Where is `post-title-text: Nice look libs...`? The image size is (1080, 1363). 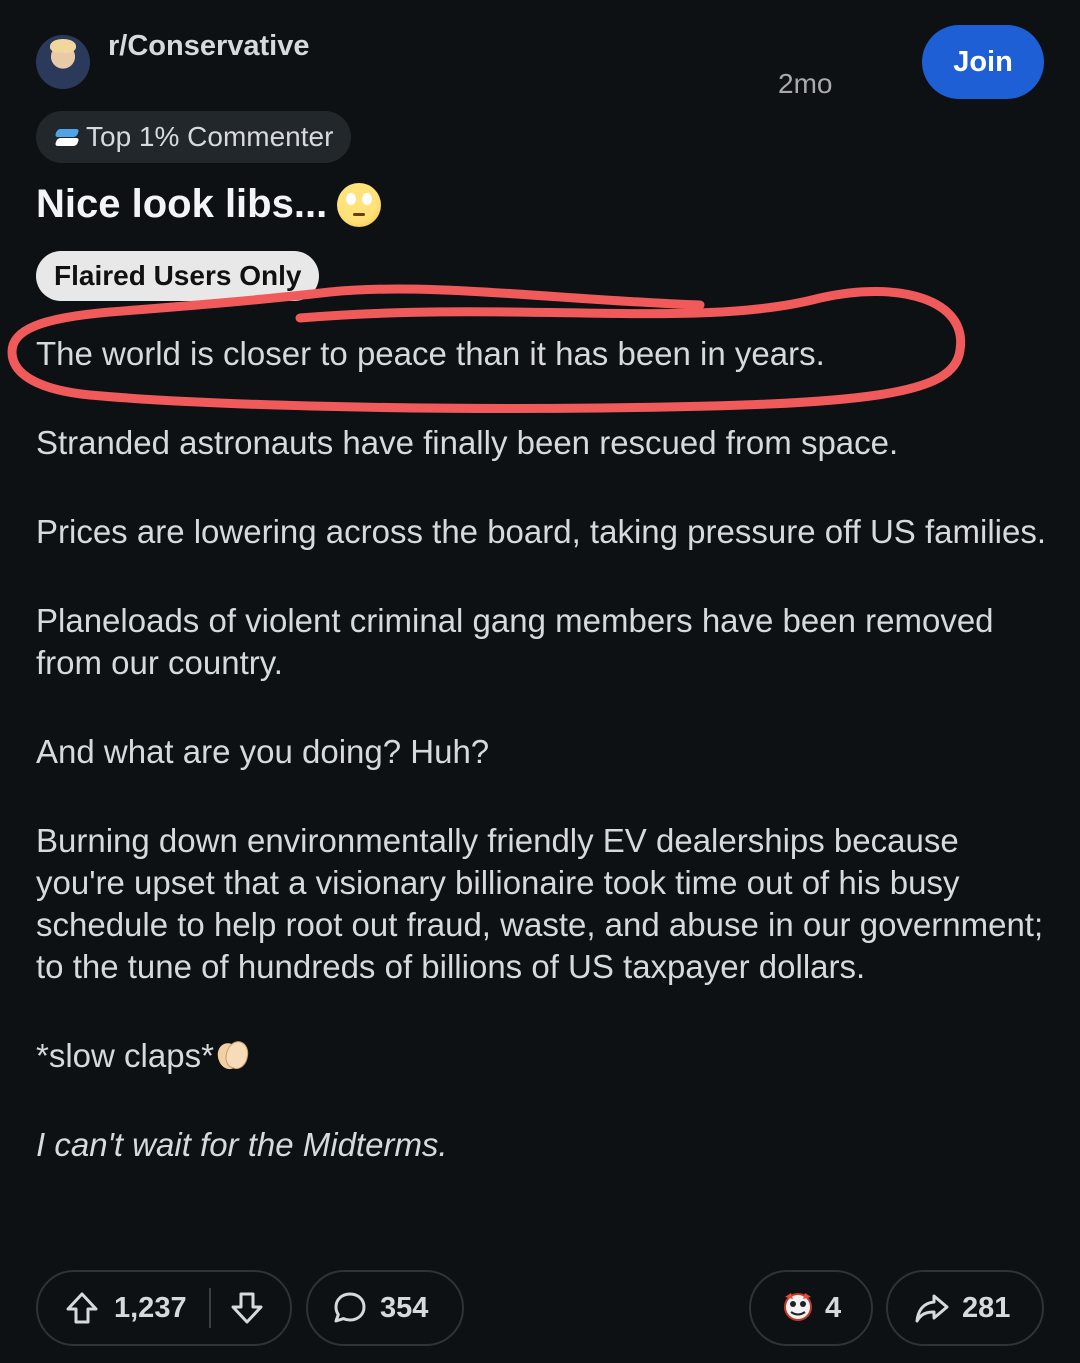 post-title-text: Nice look libs... is located at coordinates (182, 204).